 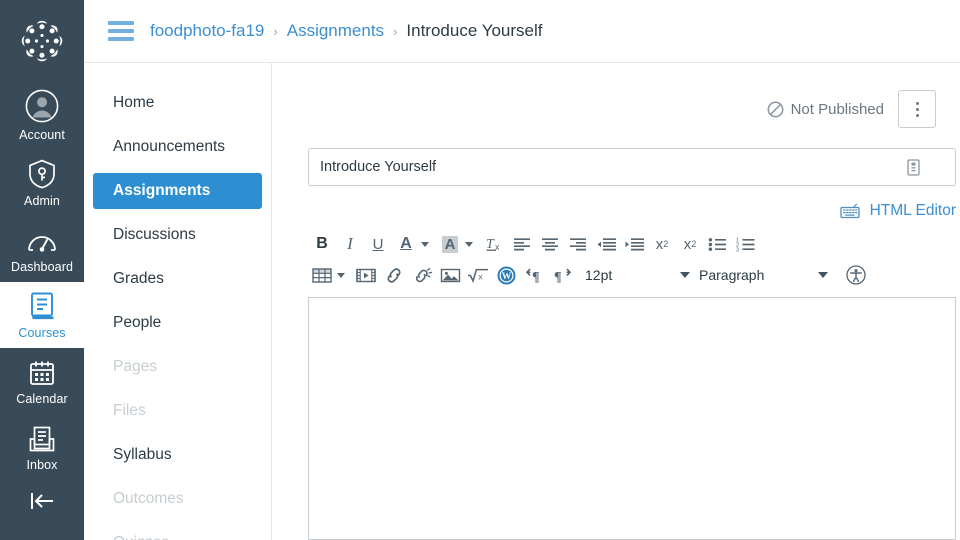 I want to click on global-nav-label: Account, so click(x=42, y=135).